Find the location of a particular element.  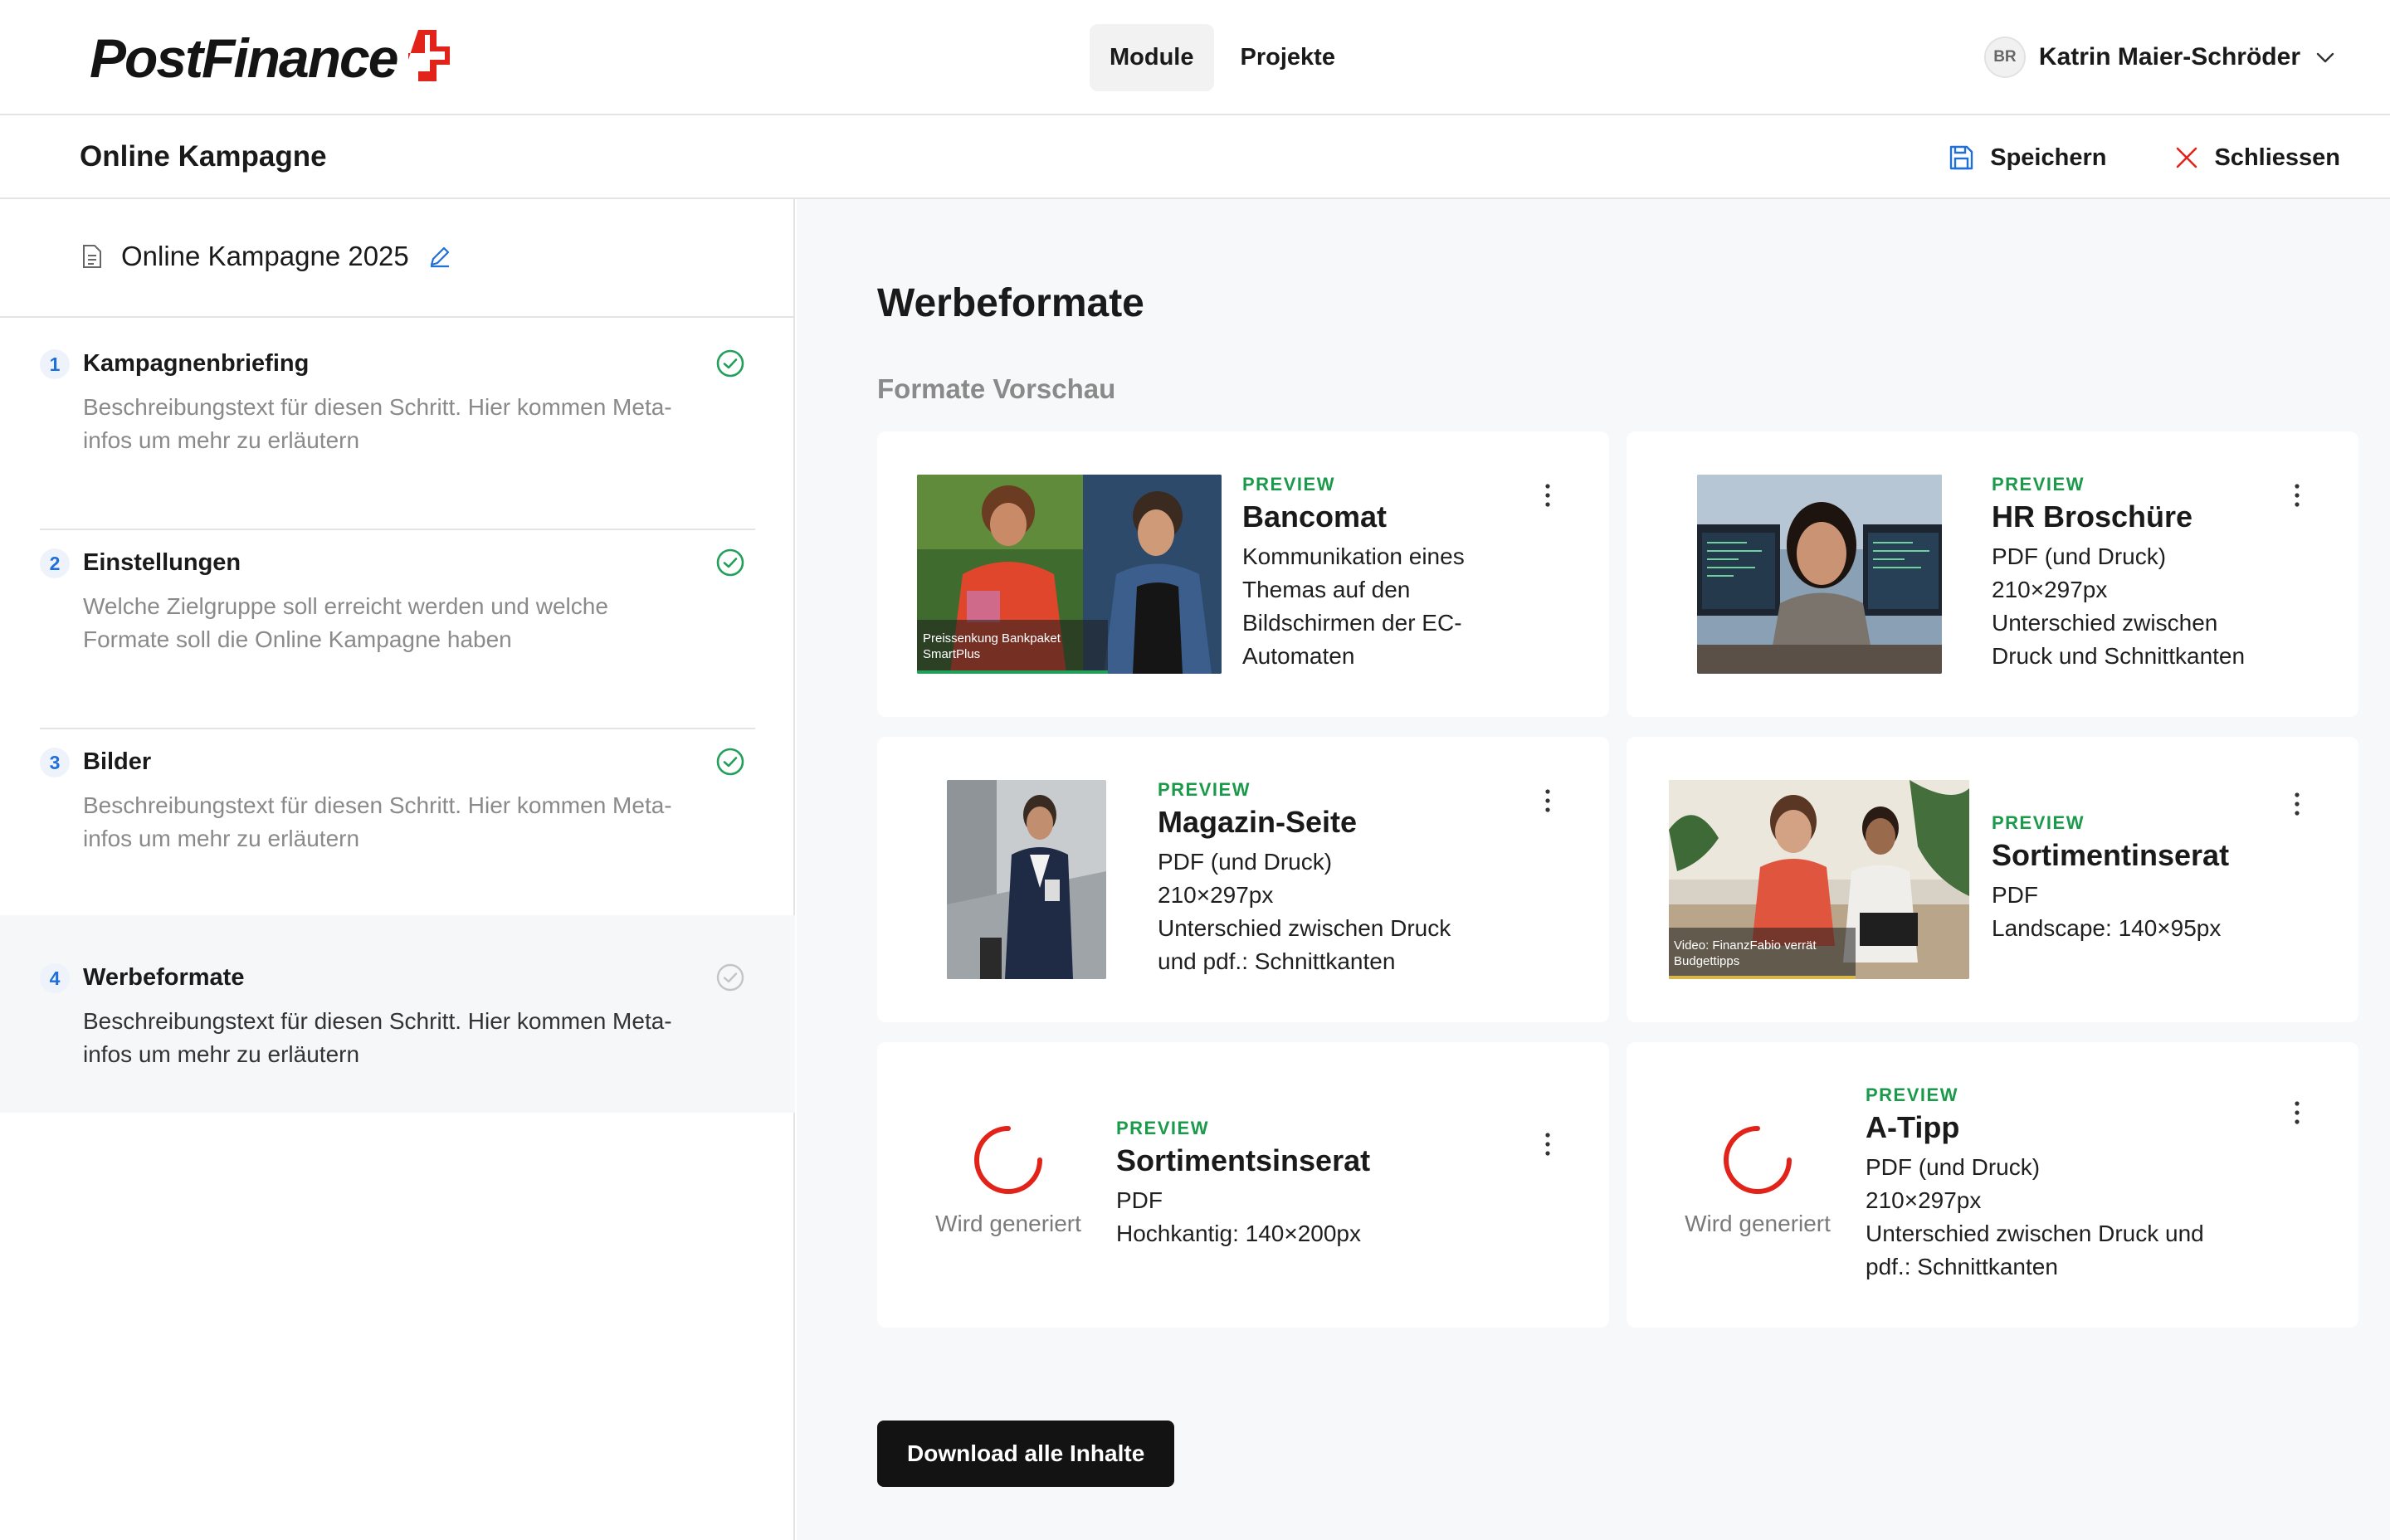

close-icon is located at coordinates (2187, 157).